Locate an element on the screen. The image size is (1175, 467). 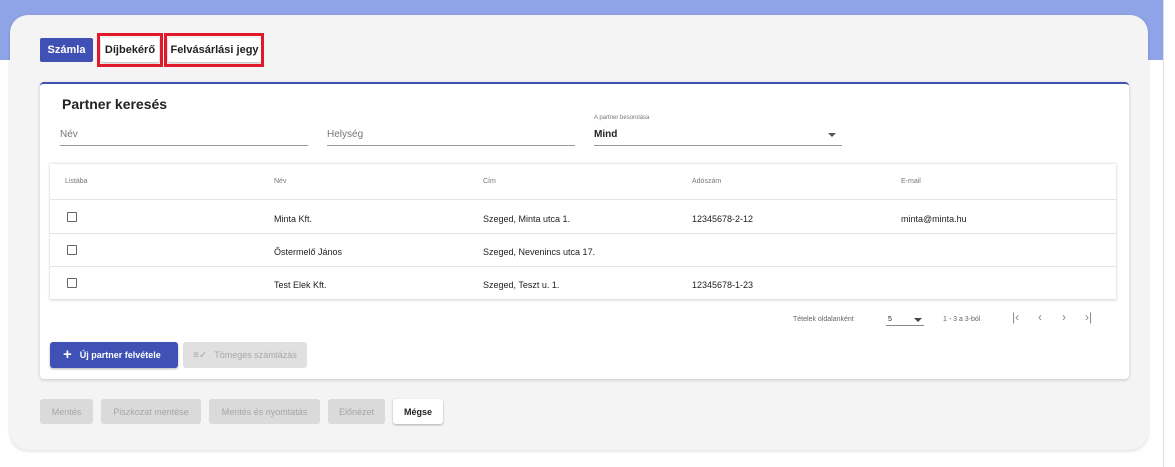
per-page-select: 5 is located at coordinates (905, 320).